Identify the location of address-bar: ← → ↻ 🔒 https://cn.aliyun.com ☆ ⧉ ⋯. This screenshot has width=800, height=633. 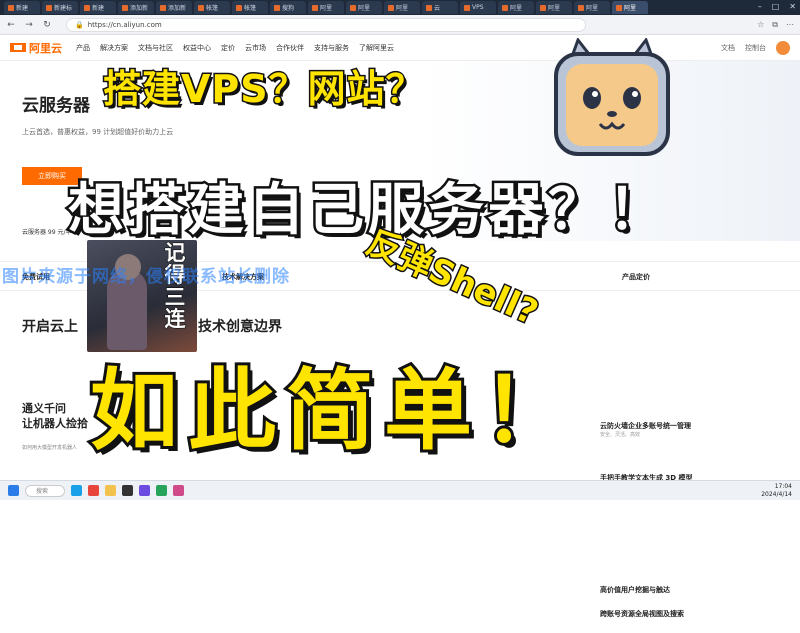
(400, 25).